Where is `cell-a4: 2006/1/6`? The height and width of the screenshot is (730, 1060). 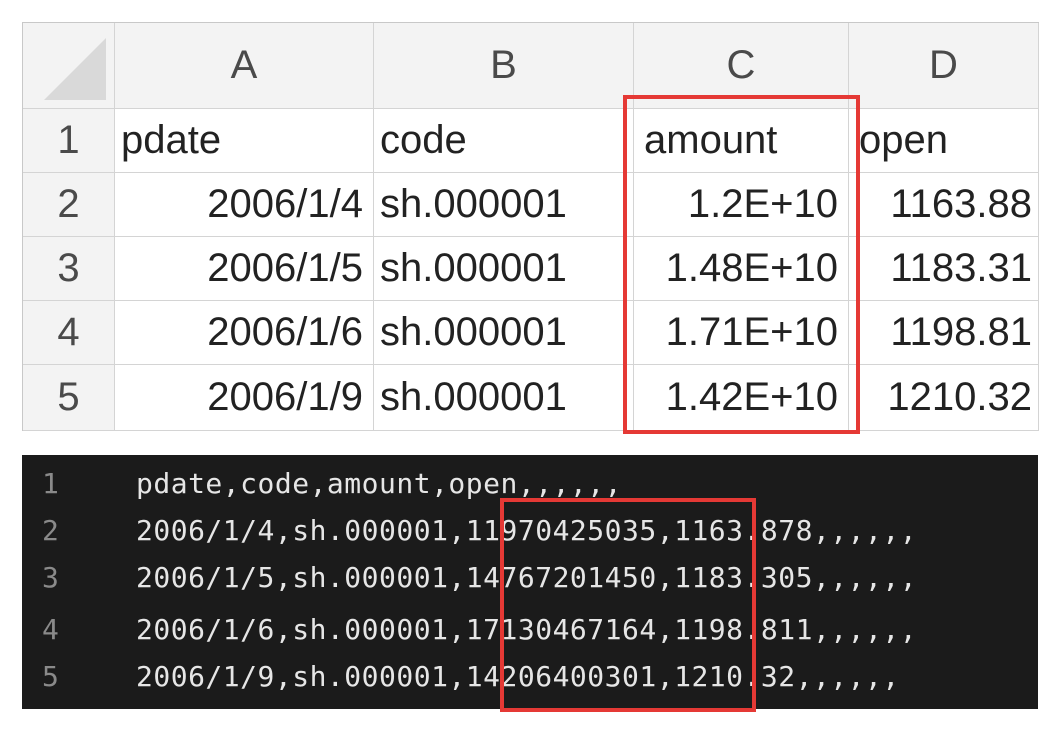 cell-a4: 2006/1/6 is located at coordinates (244, 333).